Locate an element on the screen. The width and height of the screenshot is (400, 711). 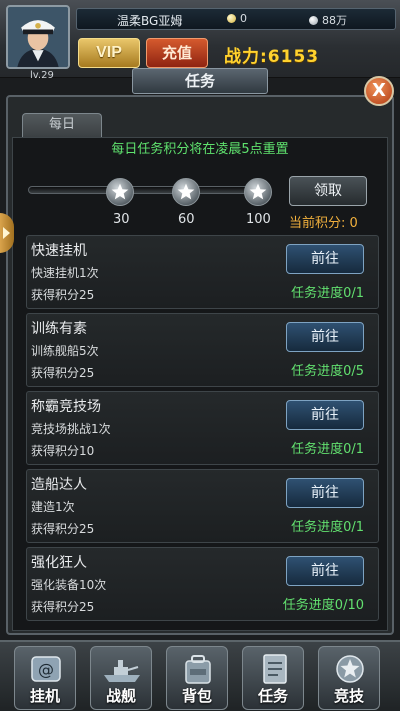
task-title: 造船达人 is located at coordinates (59, 485).